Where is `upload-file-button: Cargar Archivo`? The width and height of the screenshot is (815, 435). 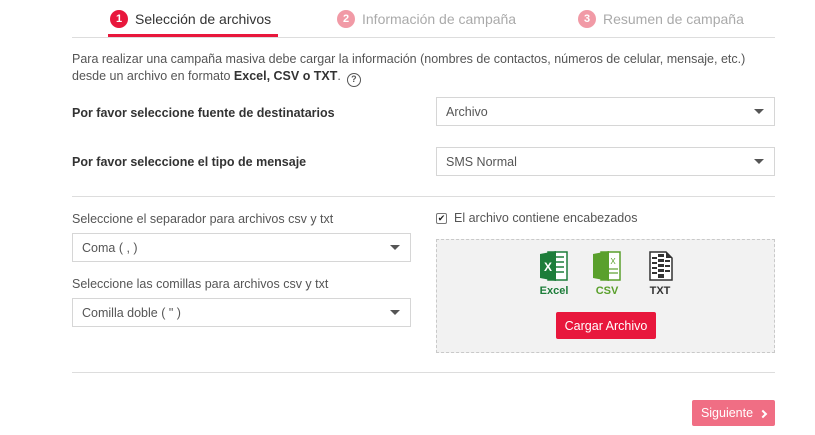 upload-file-button: Cargar Archivo is located at coordinates (606, 325).